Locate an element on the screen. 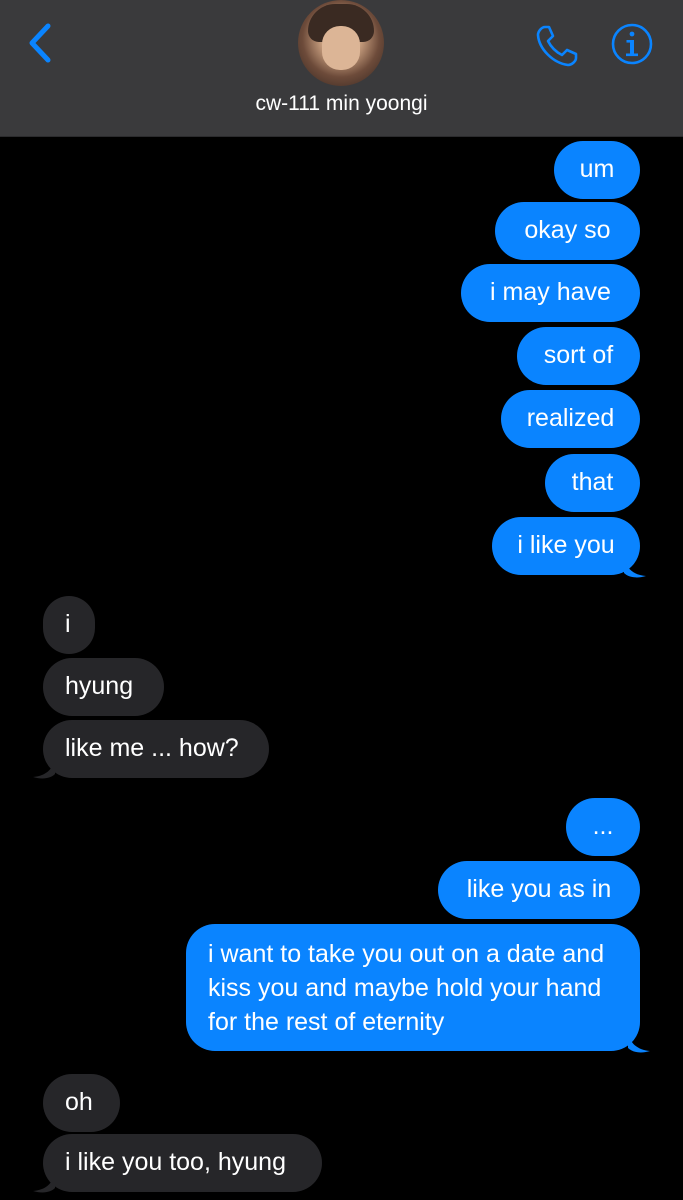 The image size is (683, 1200). chevron-left-icon is located at coordinates (40, 43).